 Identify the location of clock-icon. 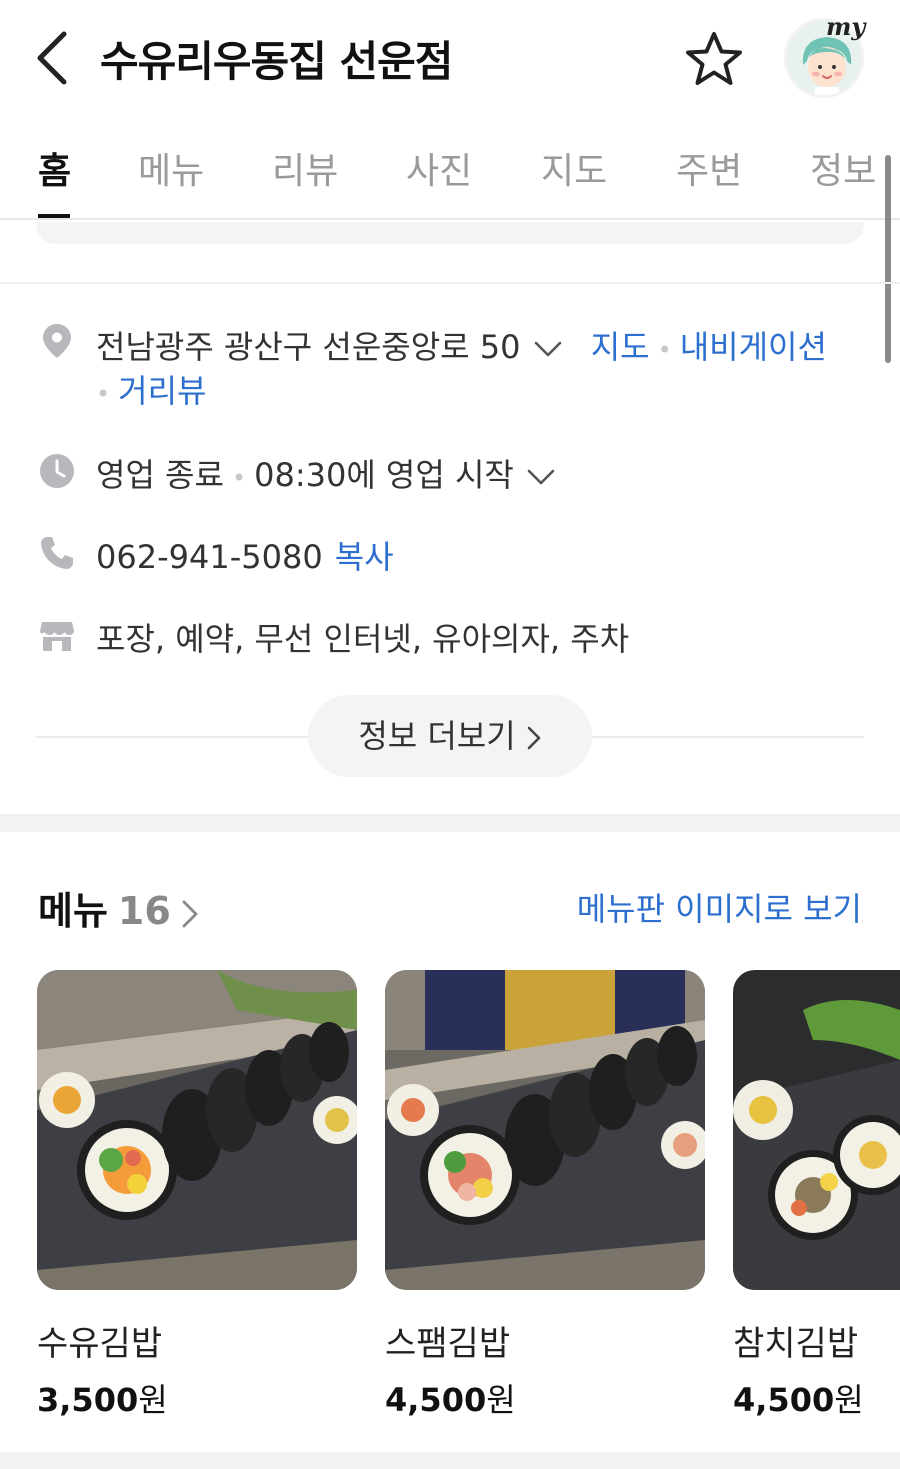
(57, 471).